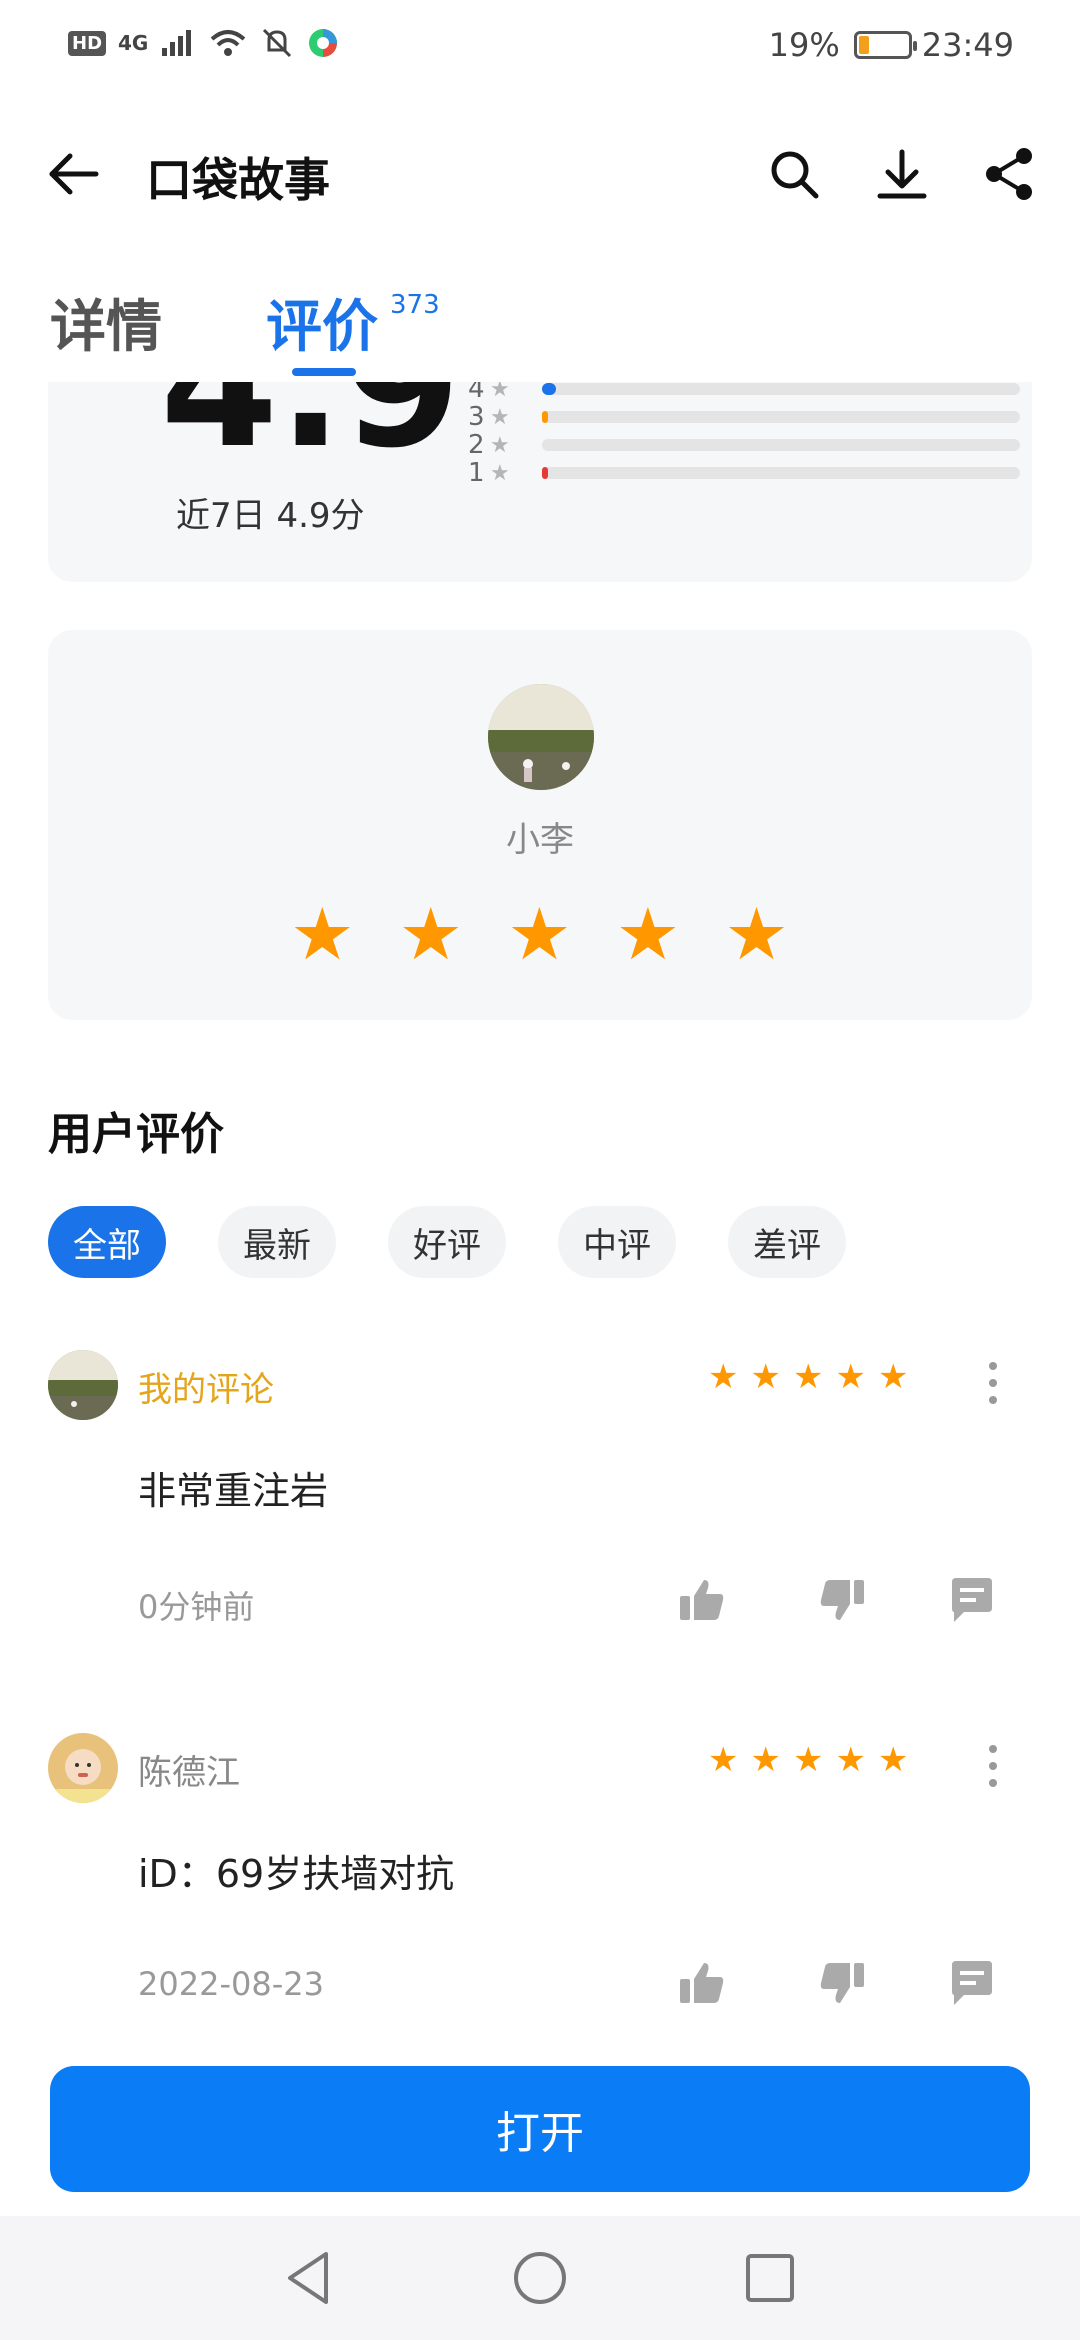 Image resolution: width=1080 pixels, height=2340 pixels. What do you see at coordinates (885, 45) in the screenshot?
I see `battery-icon` at bounding box center [885, 45].